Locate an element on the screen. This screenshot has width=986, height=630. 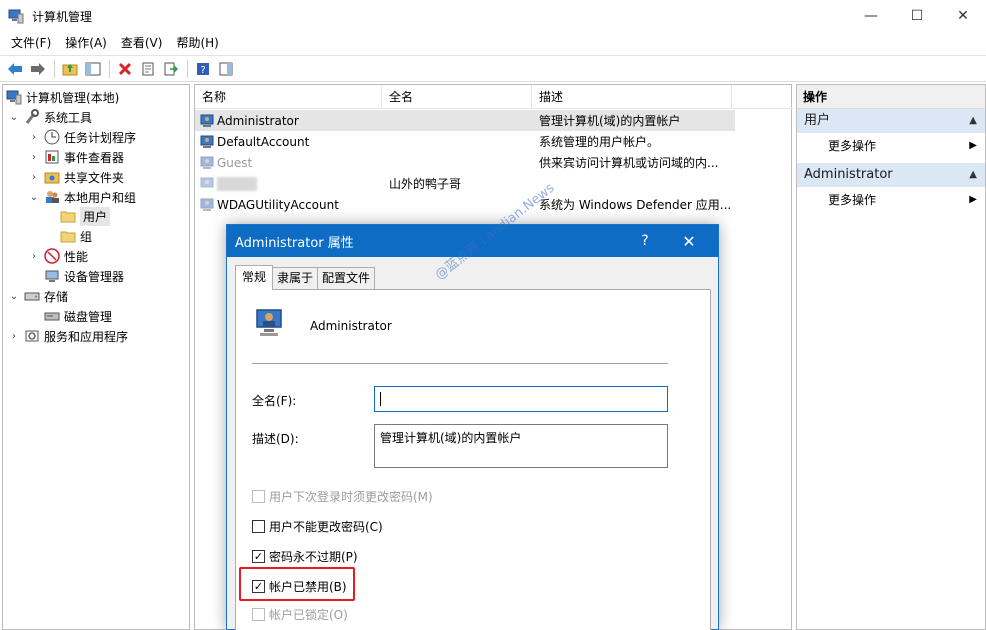
tree-item-shared-folders: › 共享文件夹 is located at coordinates (76, 177).